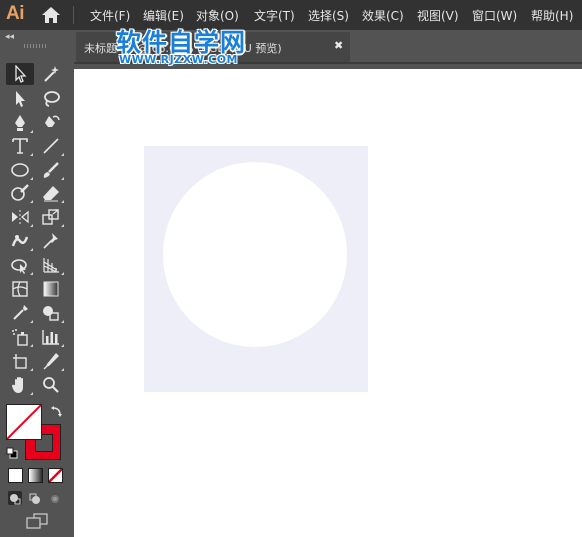  I want to click on gradient-tool, so click(51, 289).